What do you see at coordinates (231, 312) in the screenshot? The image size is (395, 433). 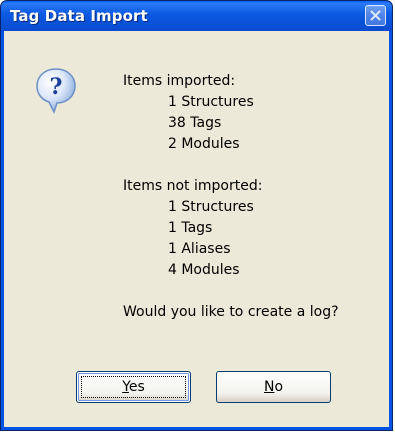 I see `log-question: Would you like to create a log?` at bounding box center [231, 312].